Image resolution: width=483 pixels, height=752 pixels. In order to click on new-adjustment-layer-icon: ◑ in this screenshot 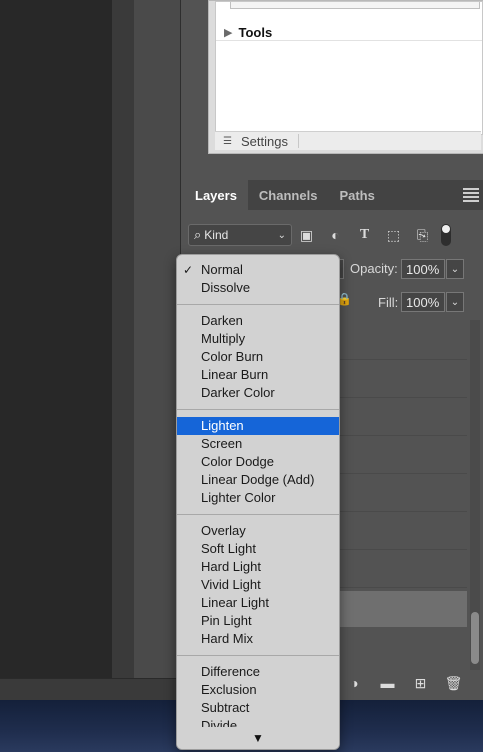, I will do `click(354, 683)`.